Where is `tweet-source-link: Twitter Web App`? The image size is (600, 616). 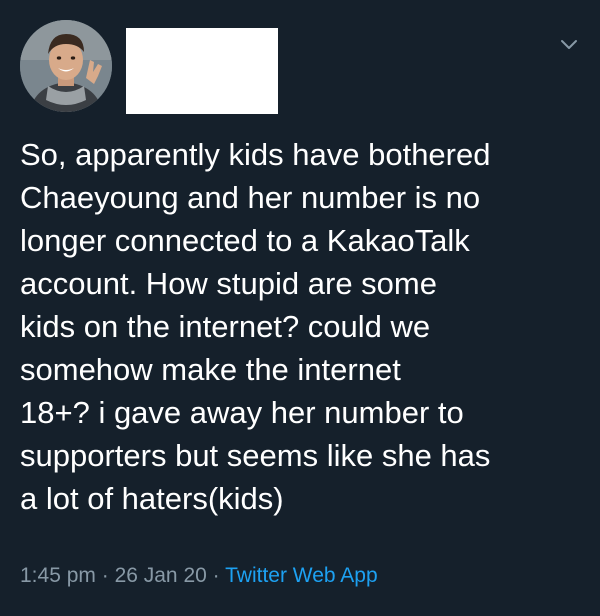 tweet-source-link: Twitter Web App is located at coordinates (301, 575).